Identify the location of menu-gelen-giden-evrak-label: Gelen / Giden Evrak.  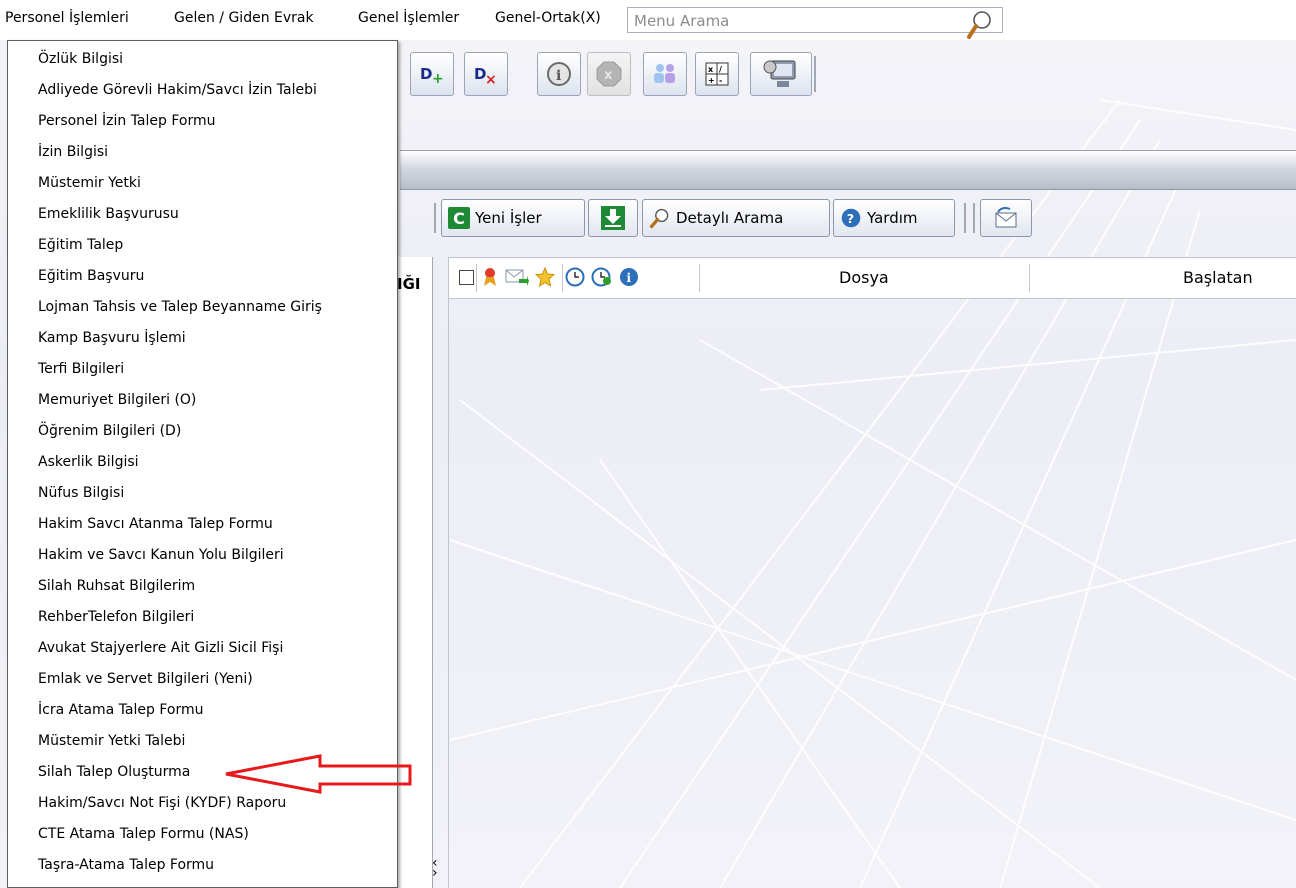
(244, 18).